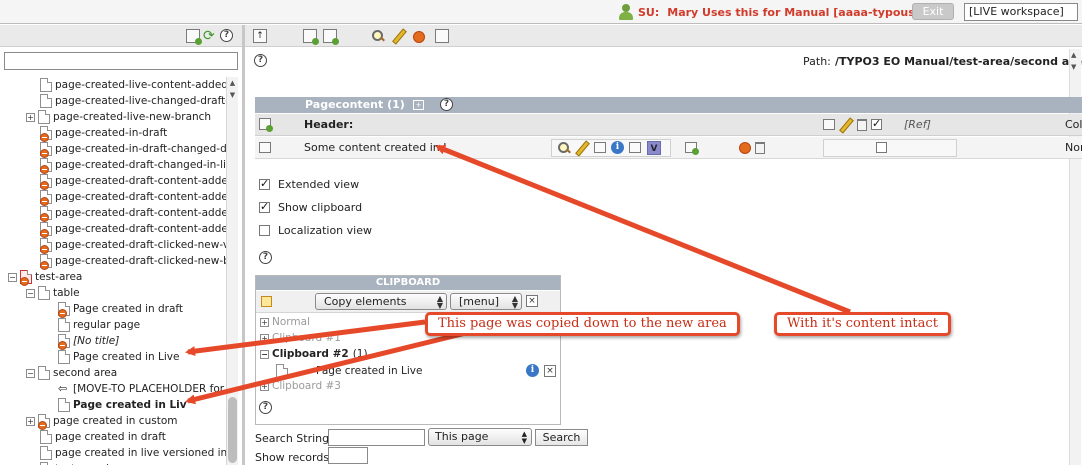 The image size is (1082, 465). I want to click on tree-item-label: Page created in draft, so click(128, 309).